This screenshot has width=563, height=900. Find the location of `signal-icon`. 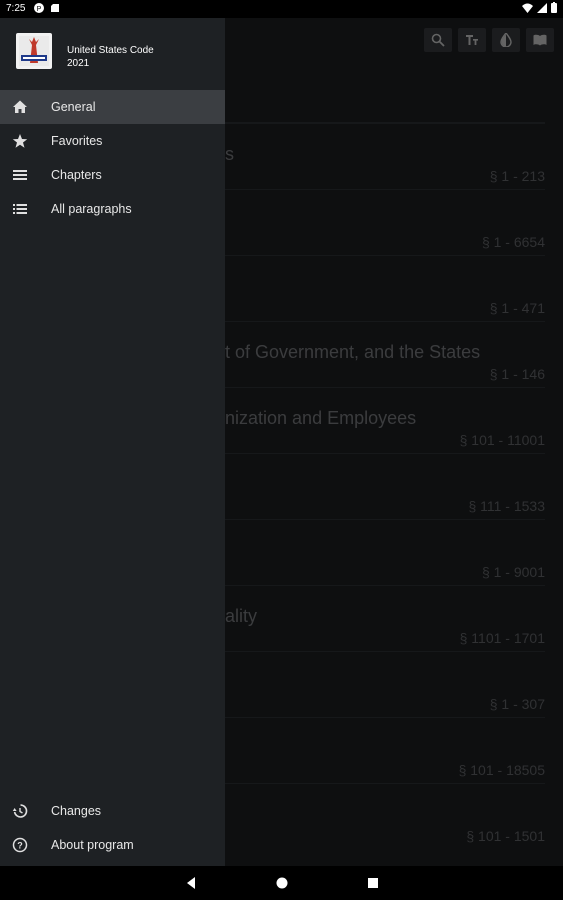

signal-icon is located at coordinates (542, 7).